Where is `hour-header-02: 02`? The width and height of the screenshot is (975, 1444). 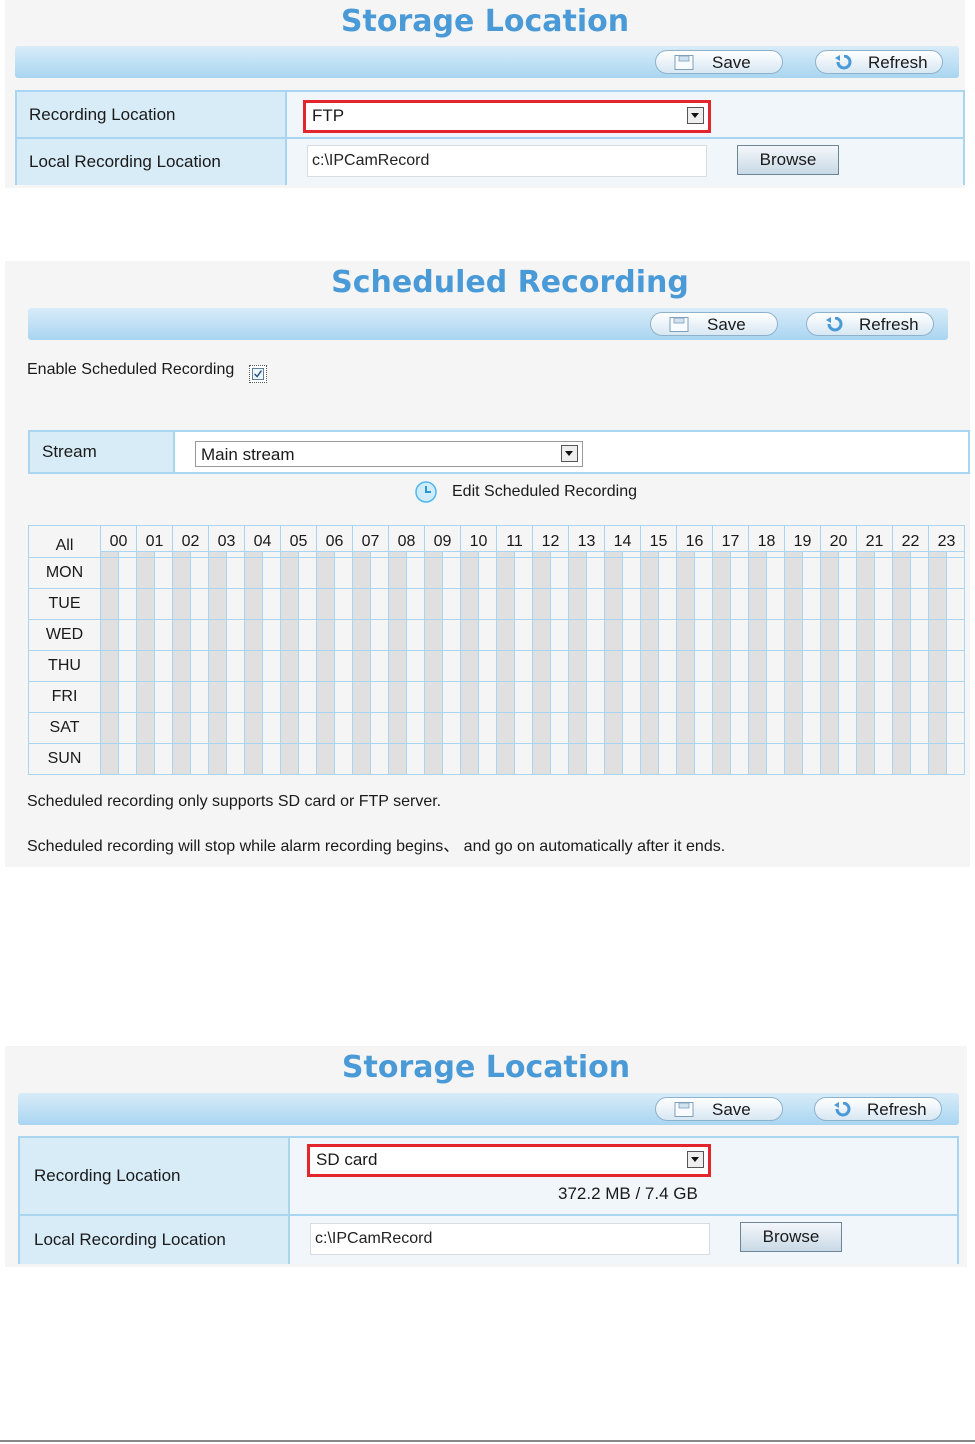
hour-header-02: 02 is located at coordinates (190, 538).